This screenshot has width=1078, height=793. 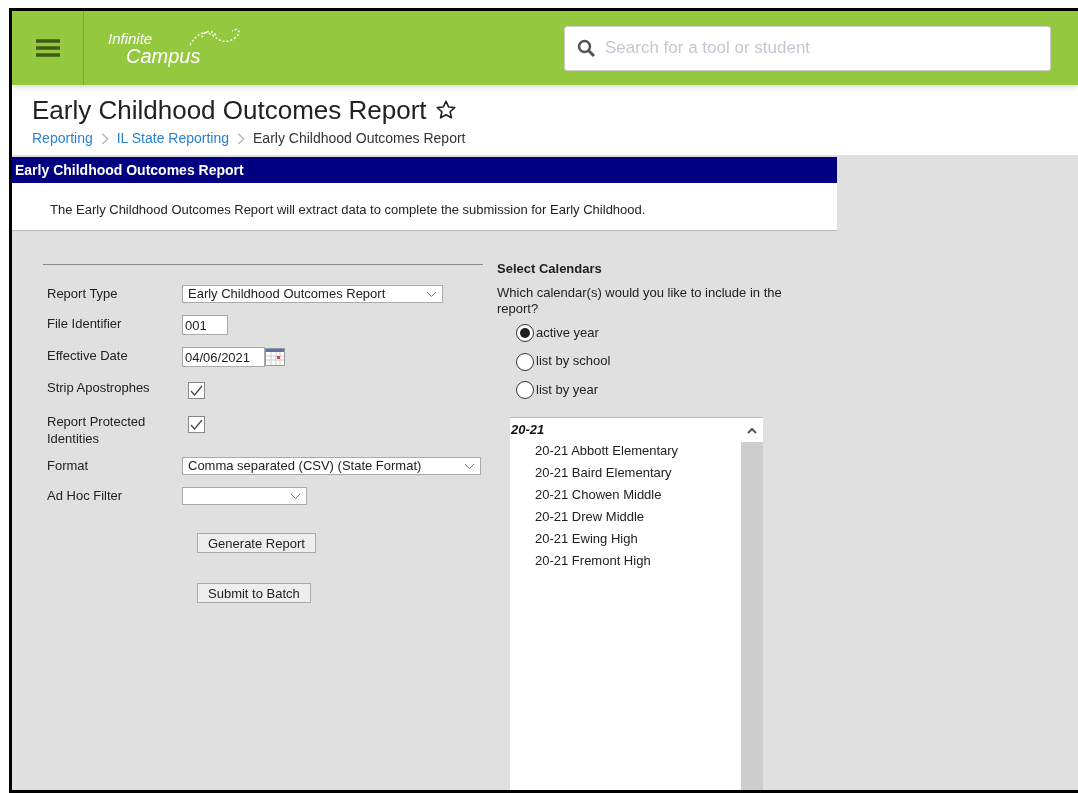 What do you see at coordinates (229, 110) in the screenshot?
I see `page-title: Early Childhood Outcomes Report` at bounding box center [229, 110].